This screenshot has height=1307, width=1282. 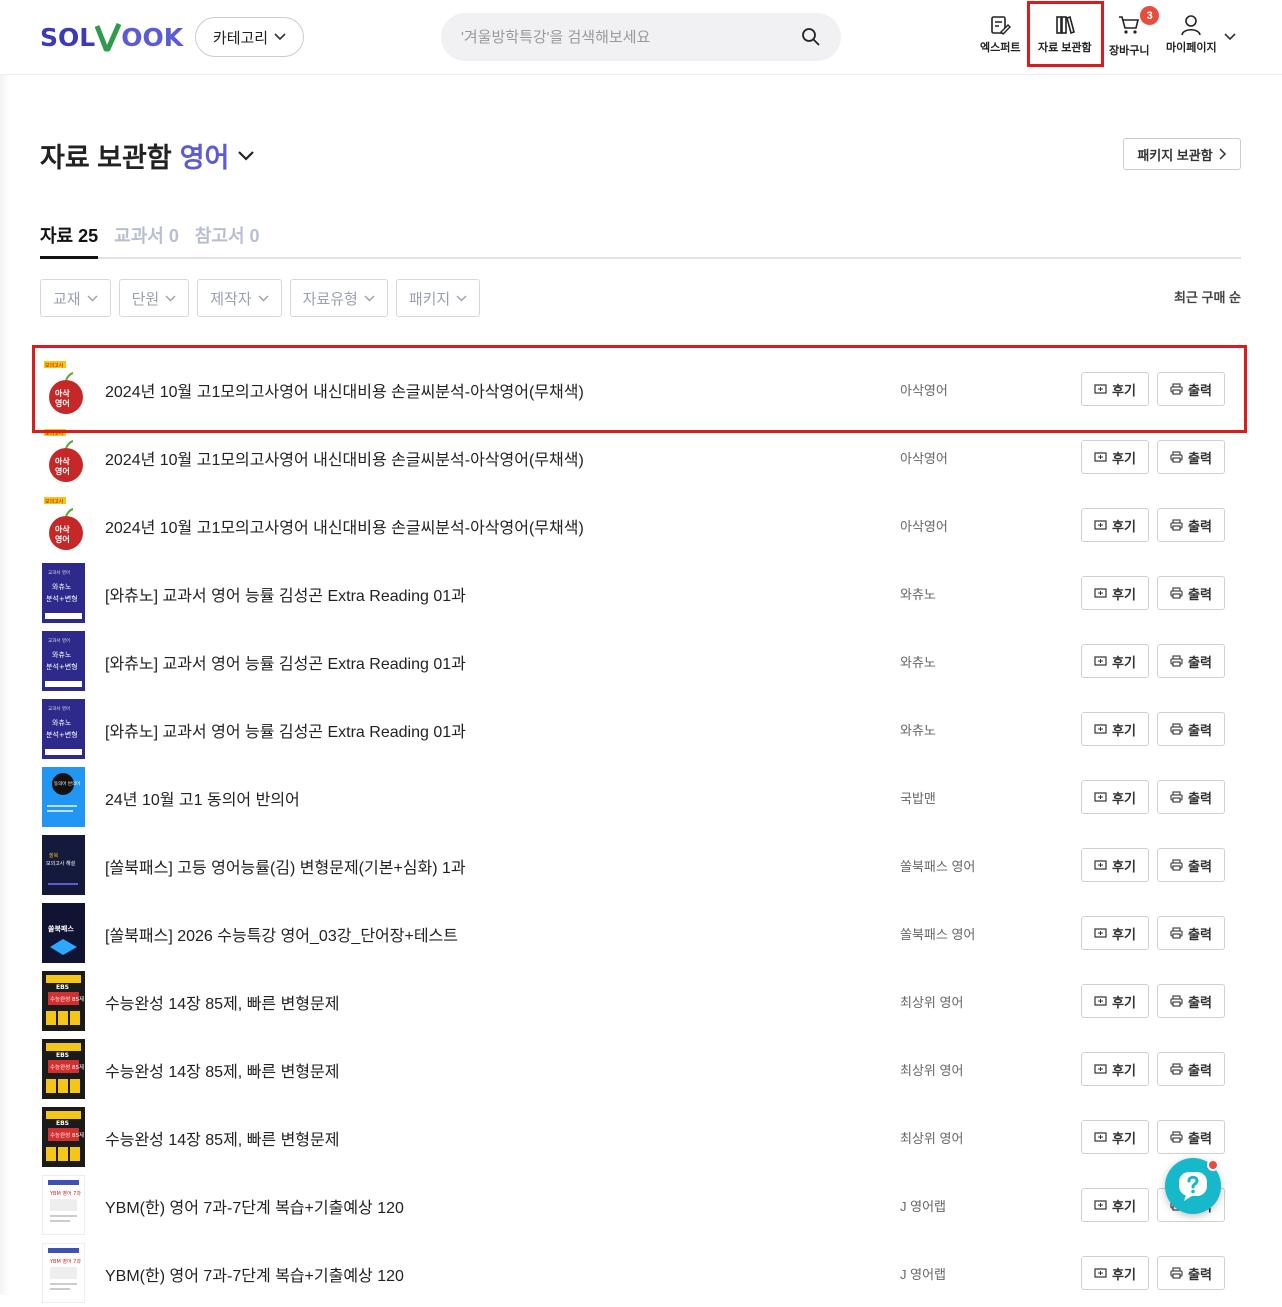 What do you see at coordinates (146, 240) in the screenshot?
I see `tab-textbooks: 교과서 0` at bounding box center [146, 240].